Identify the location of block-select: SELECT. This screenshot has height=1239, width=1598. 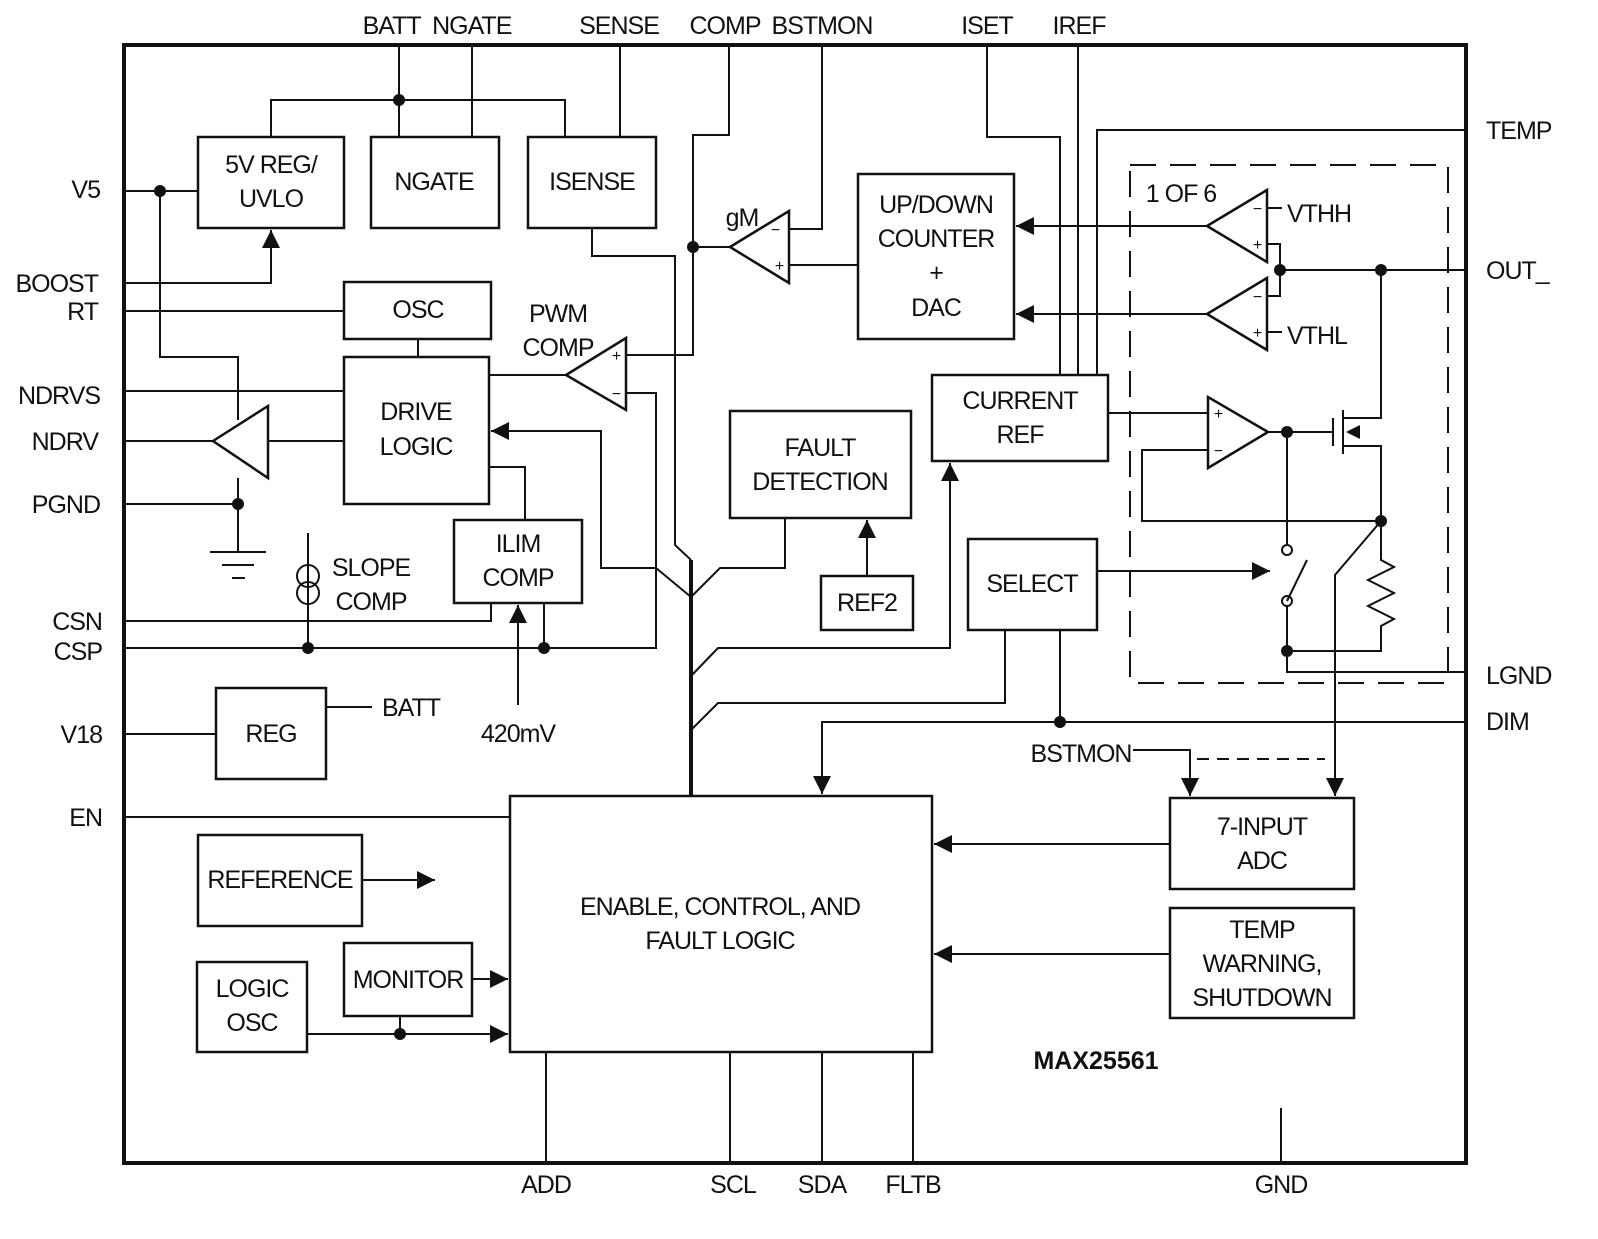
(1032, 584).